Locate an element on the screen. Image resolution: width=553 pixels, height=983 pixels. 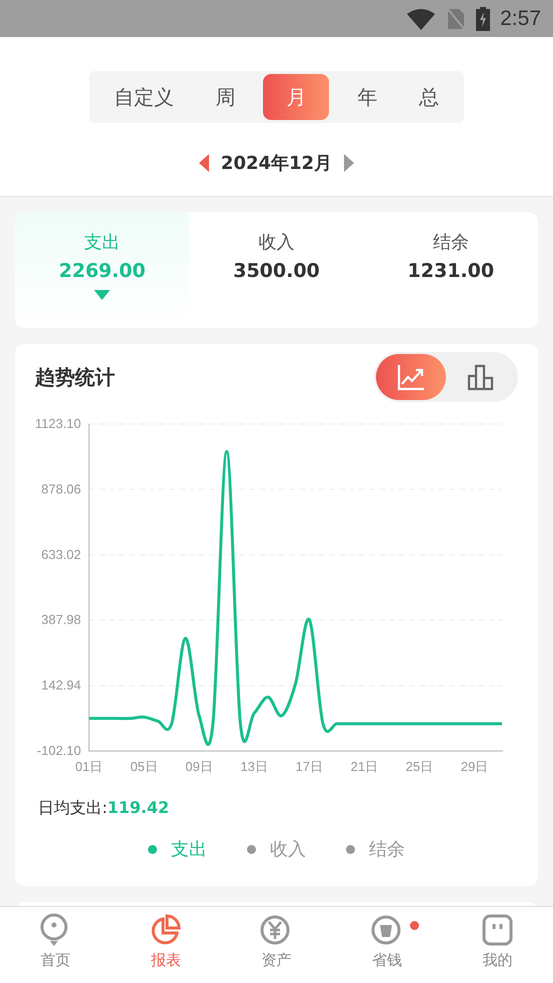
summary-label: 支出 is located at coordinates (102, 242).